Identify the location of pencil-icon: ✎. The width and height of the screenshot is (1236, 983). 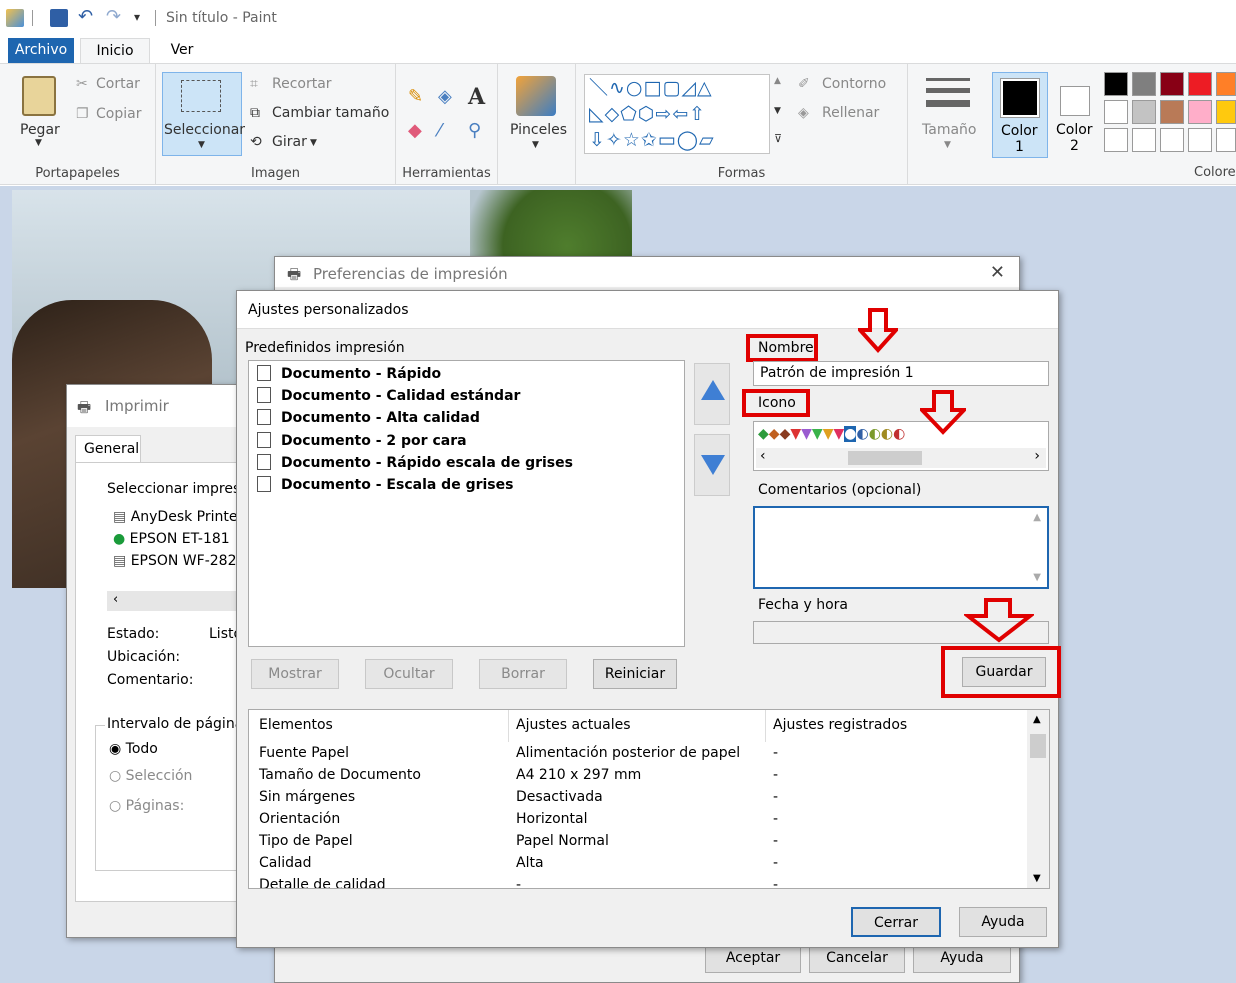
(415, 96).